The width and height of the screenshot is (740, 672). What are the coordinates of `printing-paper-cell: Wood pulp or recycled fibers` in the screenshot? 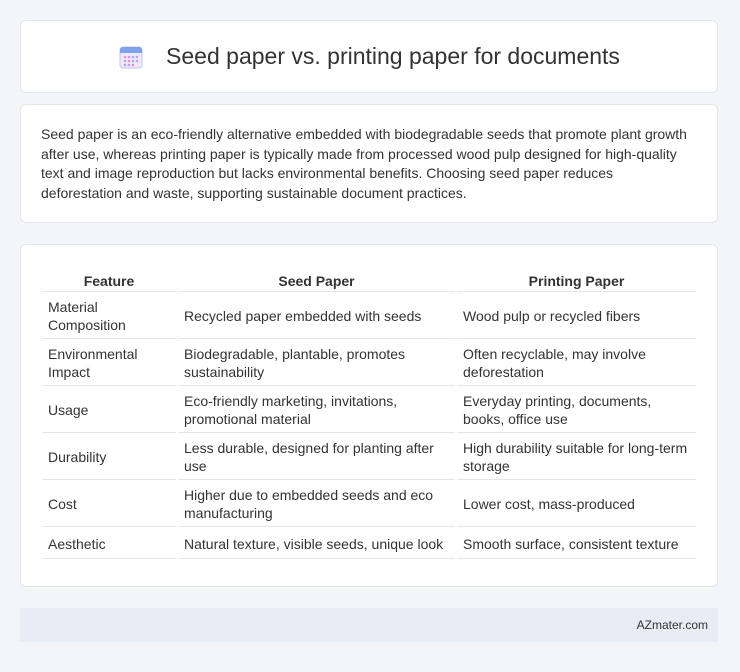 It's located at (576, 316).